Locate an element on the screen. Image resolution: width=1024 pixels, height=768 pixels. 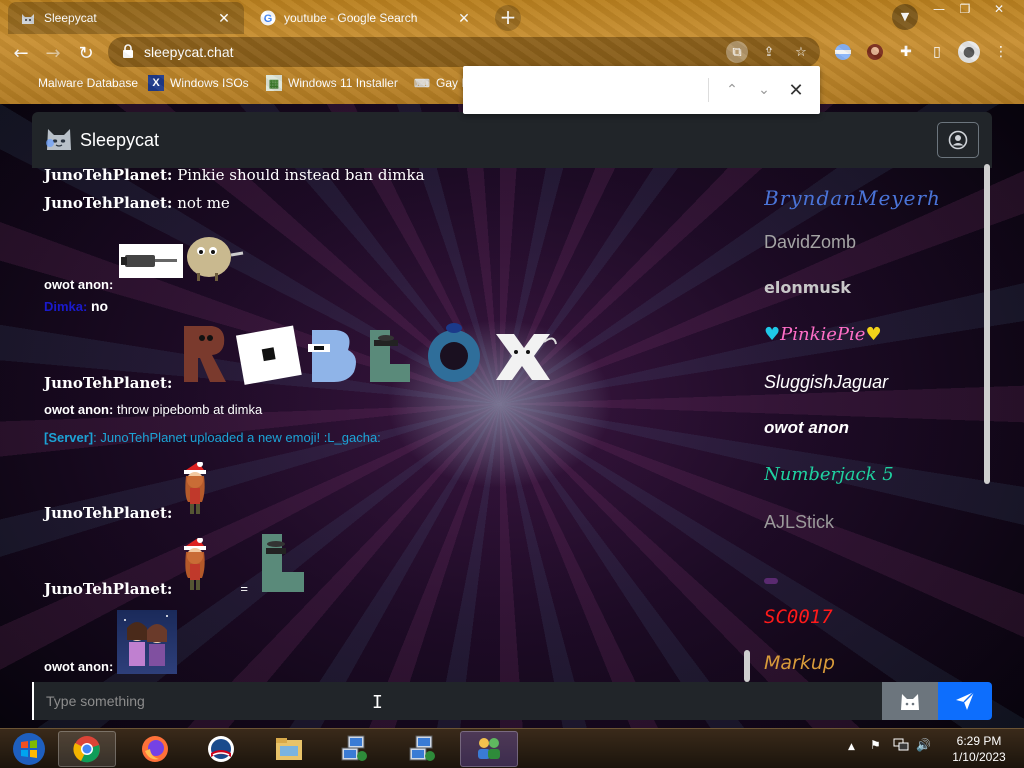
tray-expand-icon: ▲ is located at coordinates (851, 747).